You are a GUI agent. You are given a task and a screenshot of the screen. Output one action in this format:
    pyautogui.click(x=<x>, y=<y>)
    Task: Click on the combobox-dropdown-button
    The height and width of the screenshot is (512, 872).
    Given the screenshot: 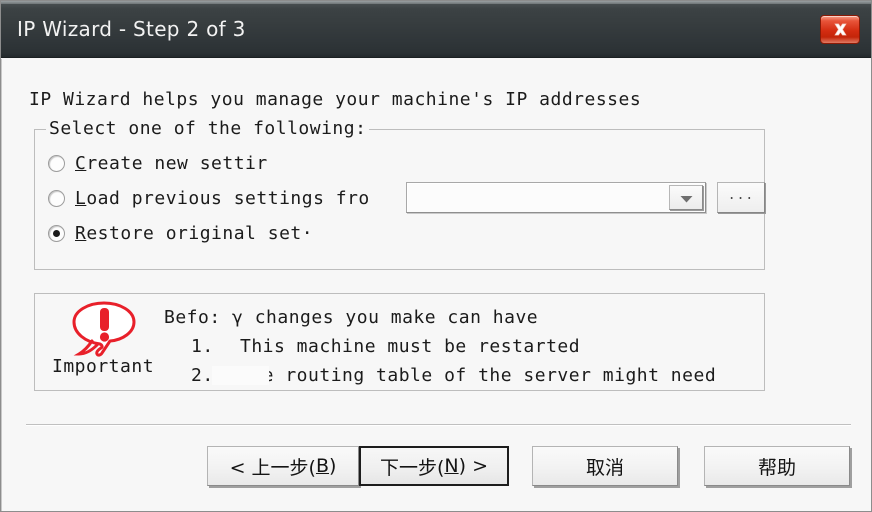 What is the action you would take?
    pyautogui.click(x=686, y=197)
    